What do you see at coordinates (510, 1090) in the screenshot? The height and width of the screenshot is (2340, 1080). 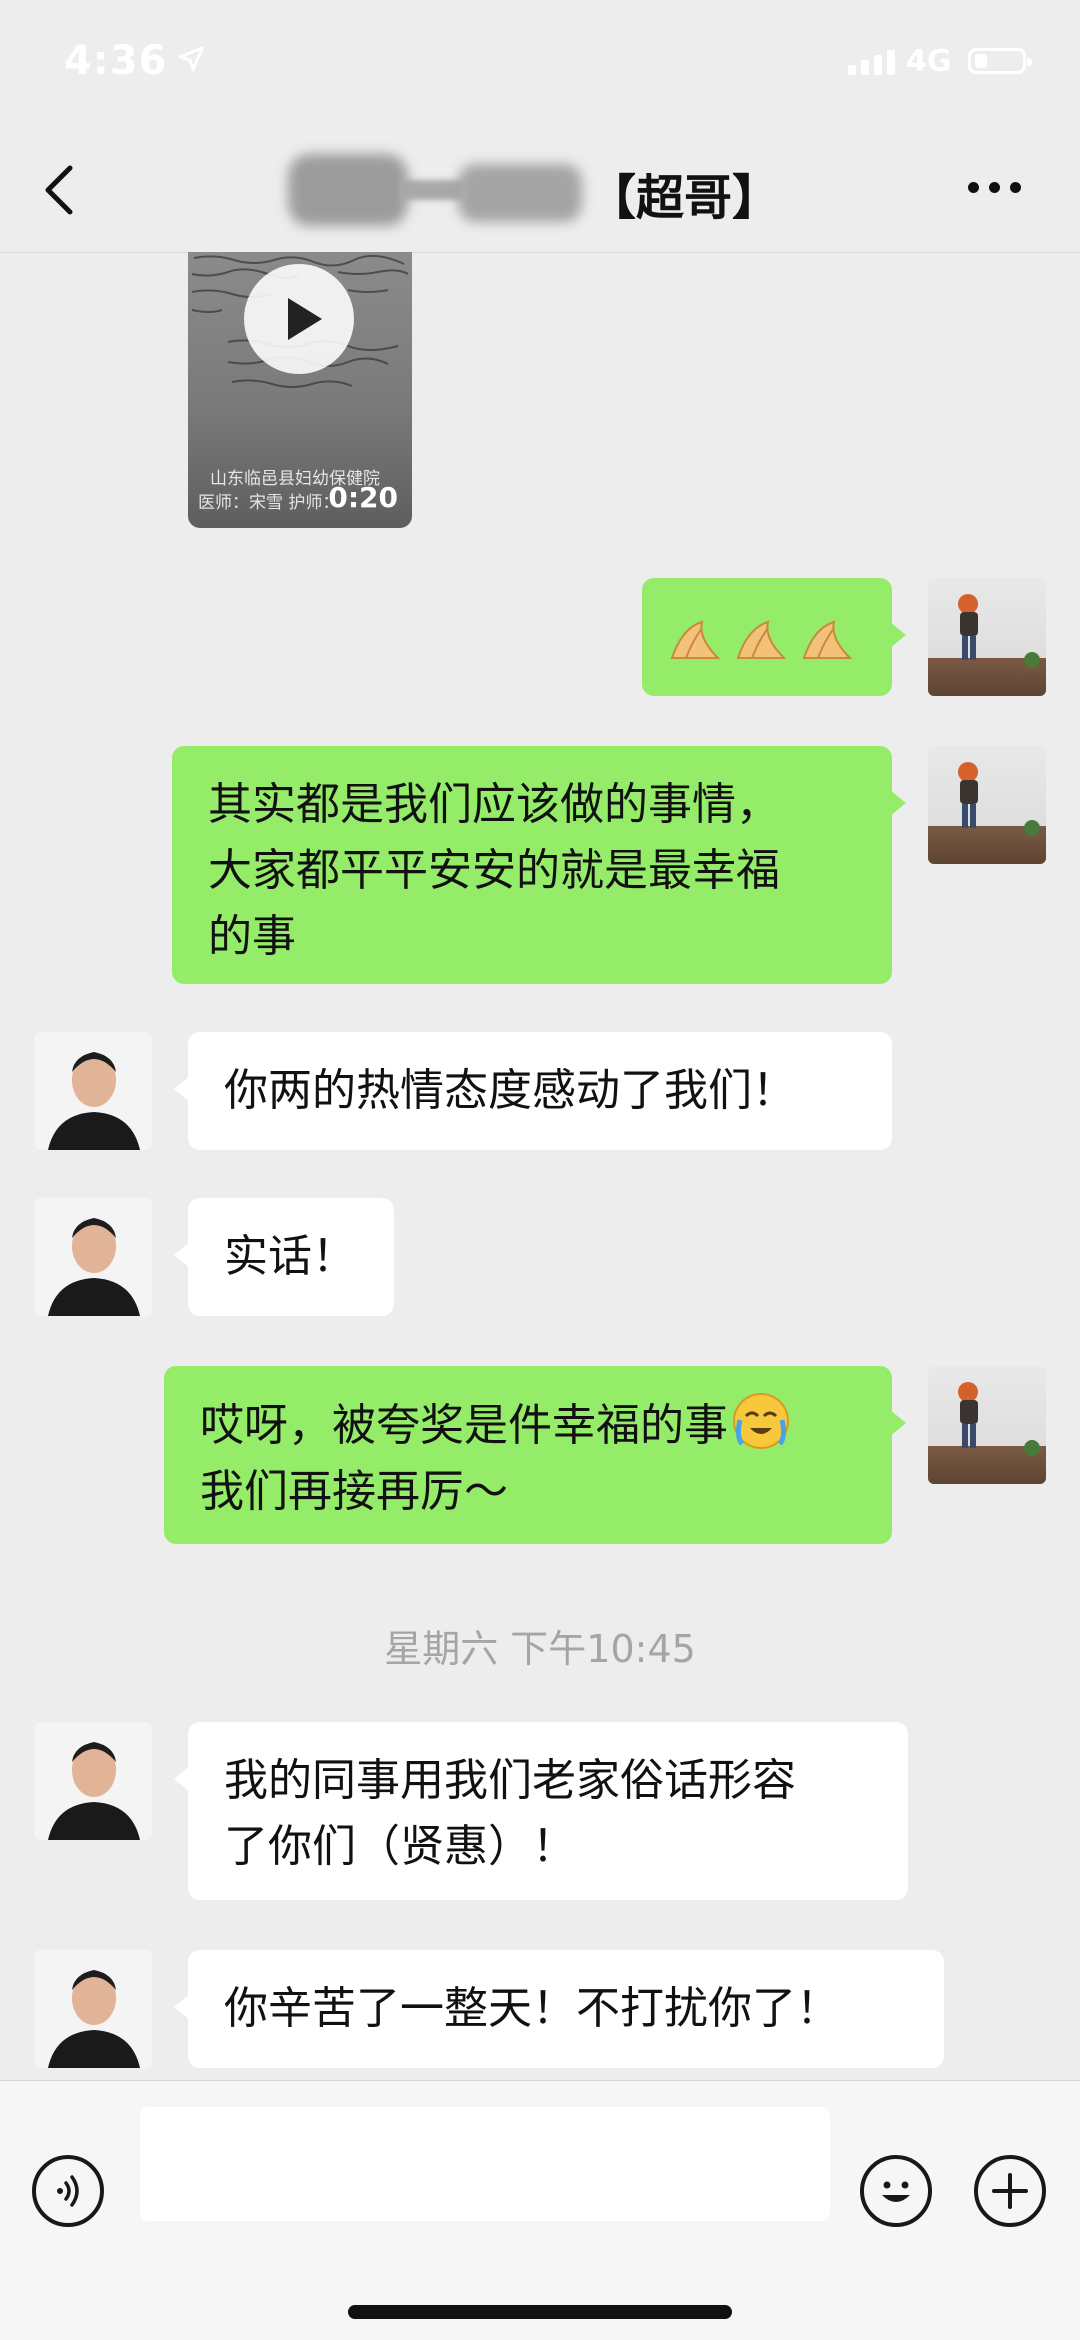 I see `message-text: 你两的热情态度感动了我们！` at bounding box center [510, 1090].